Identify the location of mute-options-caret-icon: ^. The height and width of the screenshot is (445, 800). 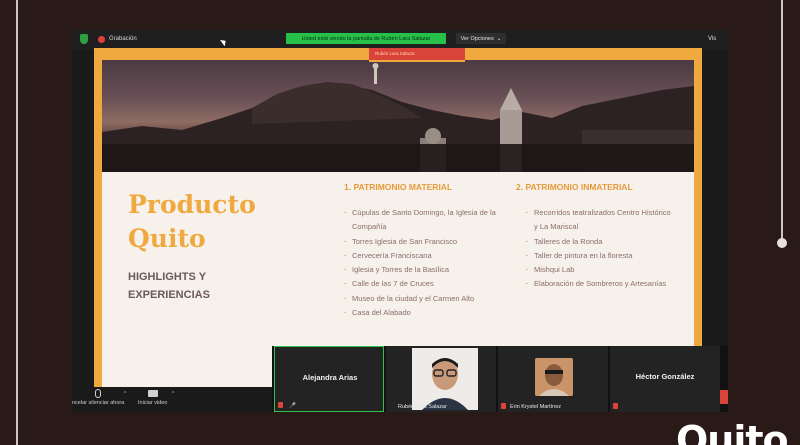
(125, 394).